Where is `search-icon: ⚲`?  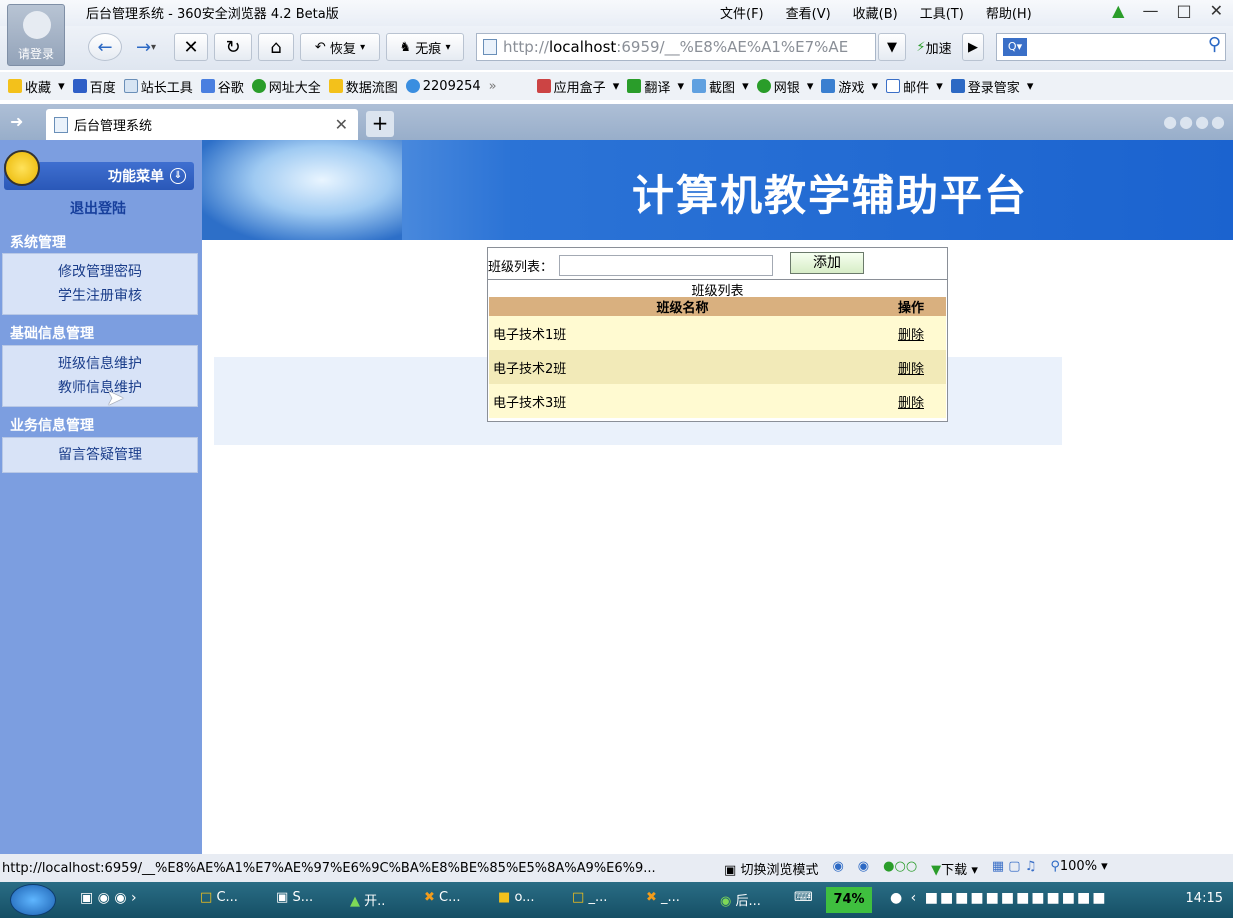
search-icon: ⚲ is located at coordinates (1214, 44).